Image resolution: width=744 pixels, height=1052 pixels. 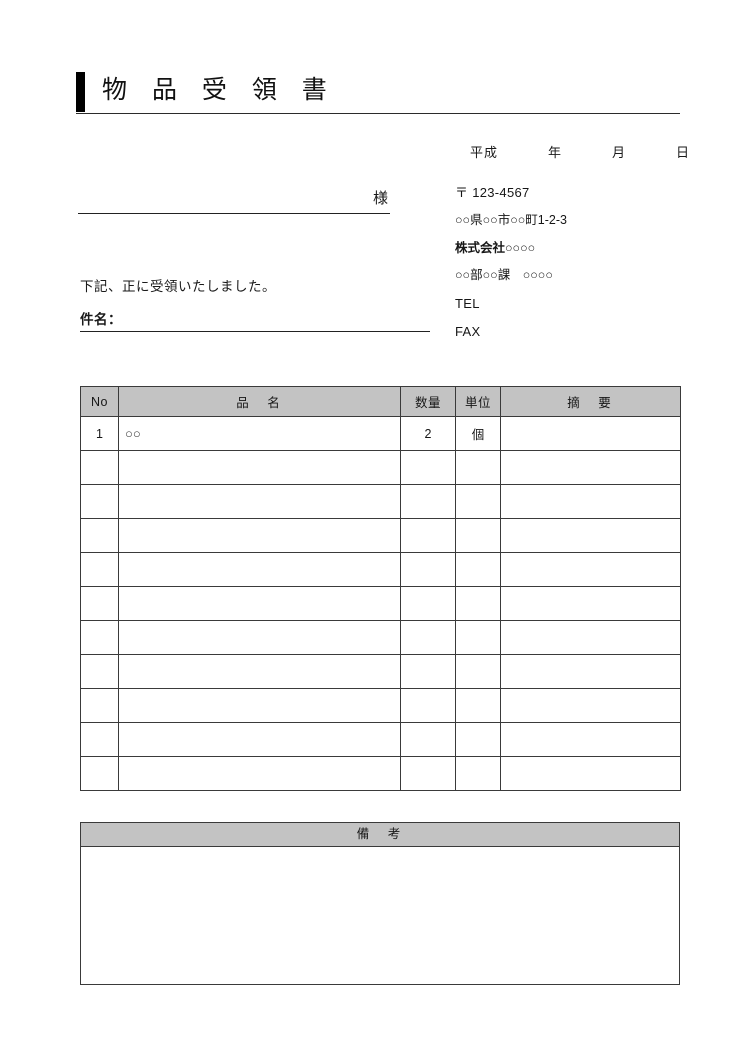 What do you see at coordinates (468, 331) in the screenshot?
I see `sender-fax-label: FAX` at bounding box center [468, 331].